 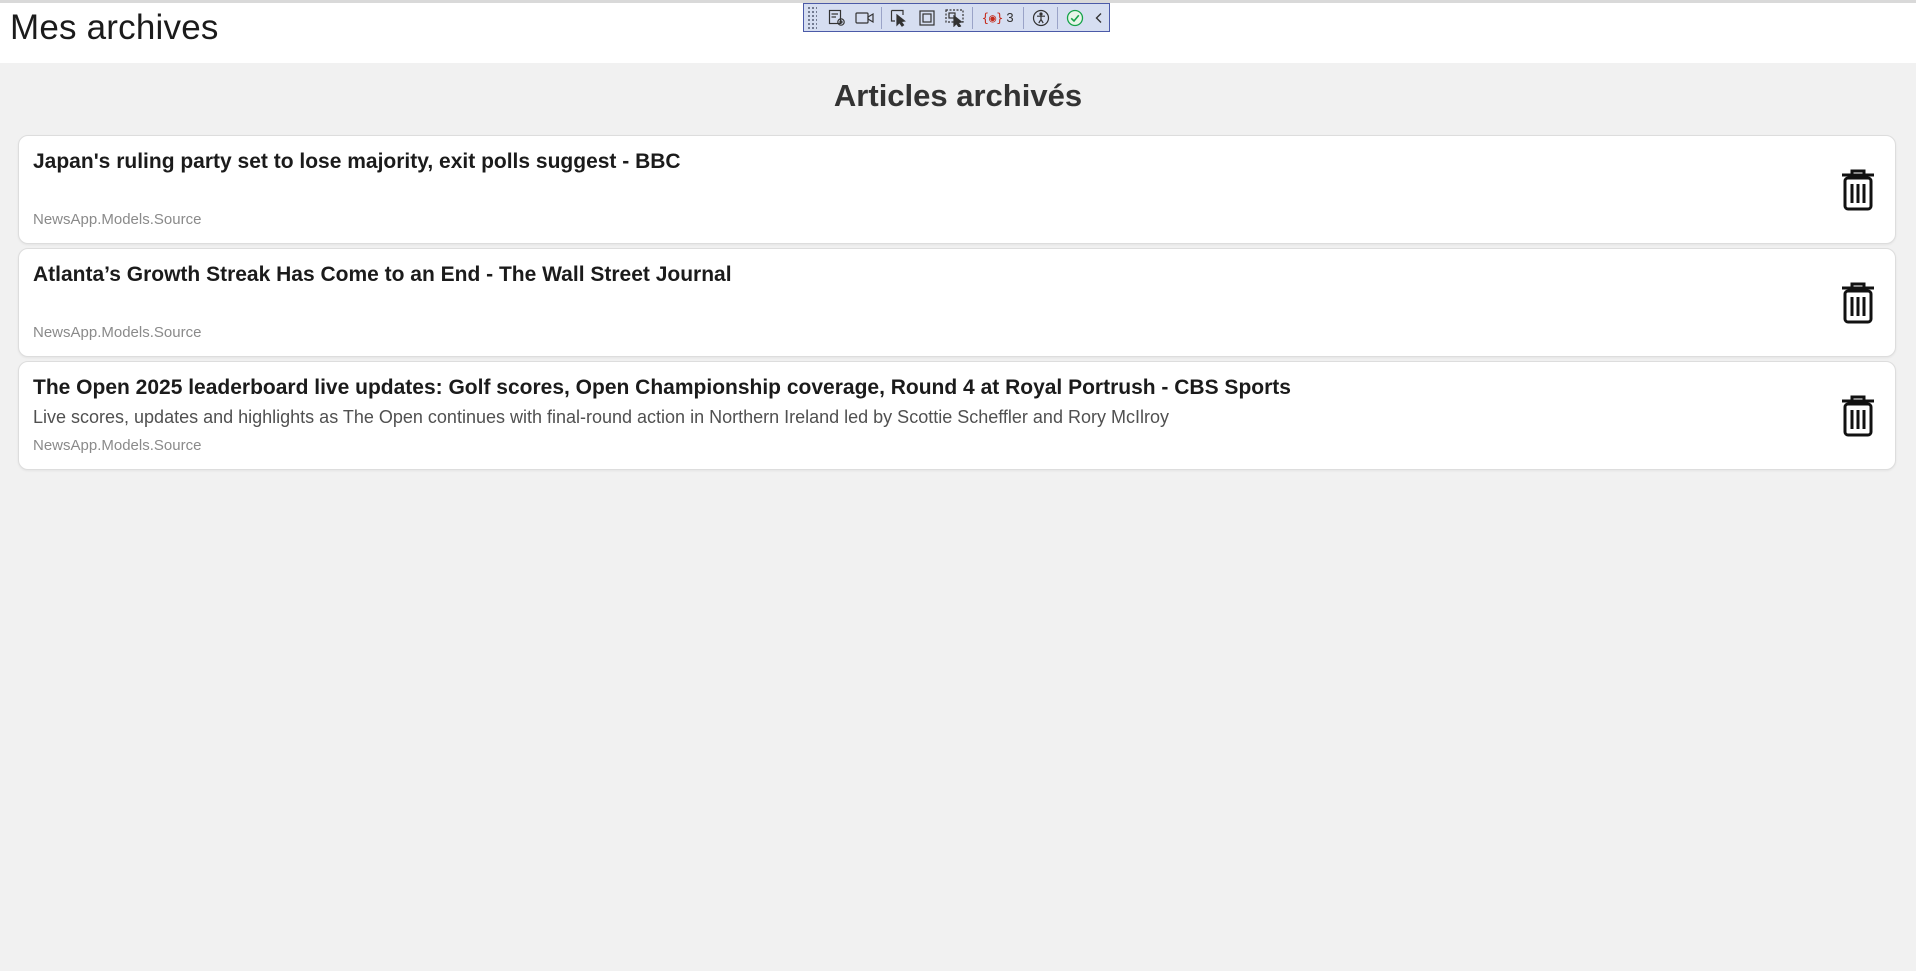 I want to click on track-focused-element-icon, so click(x=955, y=17).